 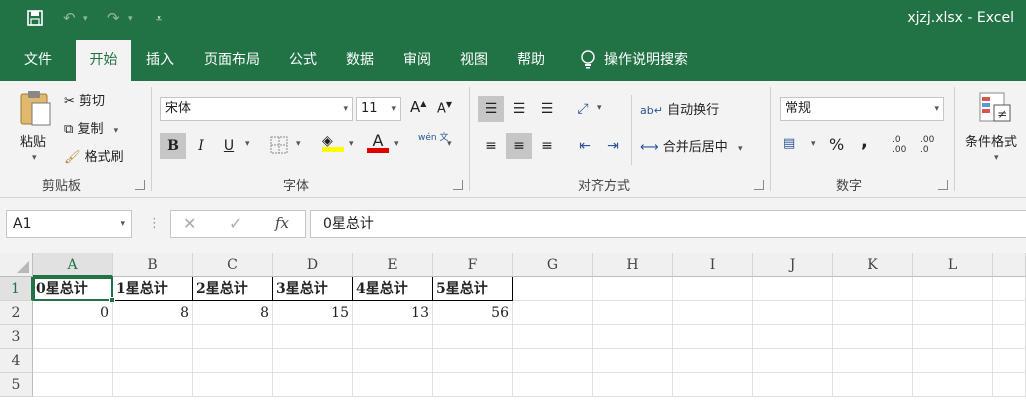 What do you see at coordinates (38, 60) in the screenshot?
I see `tab-file: 文件` at bounding box center [38, 60].